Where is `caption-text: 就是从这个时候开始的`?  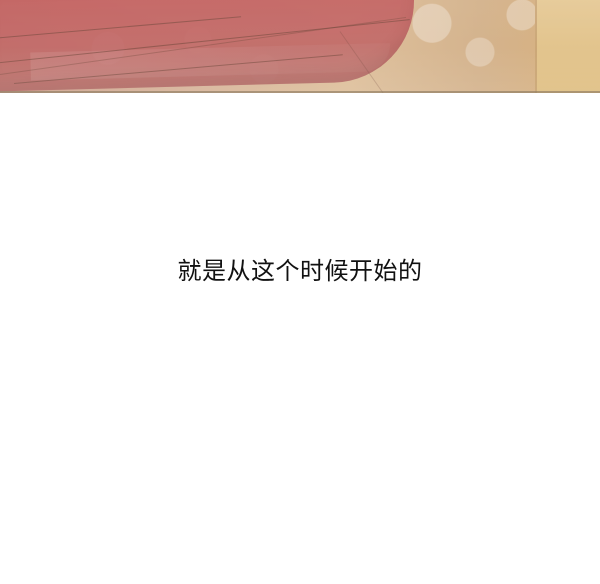 caption-text: 就是从这个时候开始的 is located at coordinates (300, 271).